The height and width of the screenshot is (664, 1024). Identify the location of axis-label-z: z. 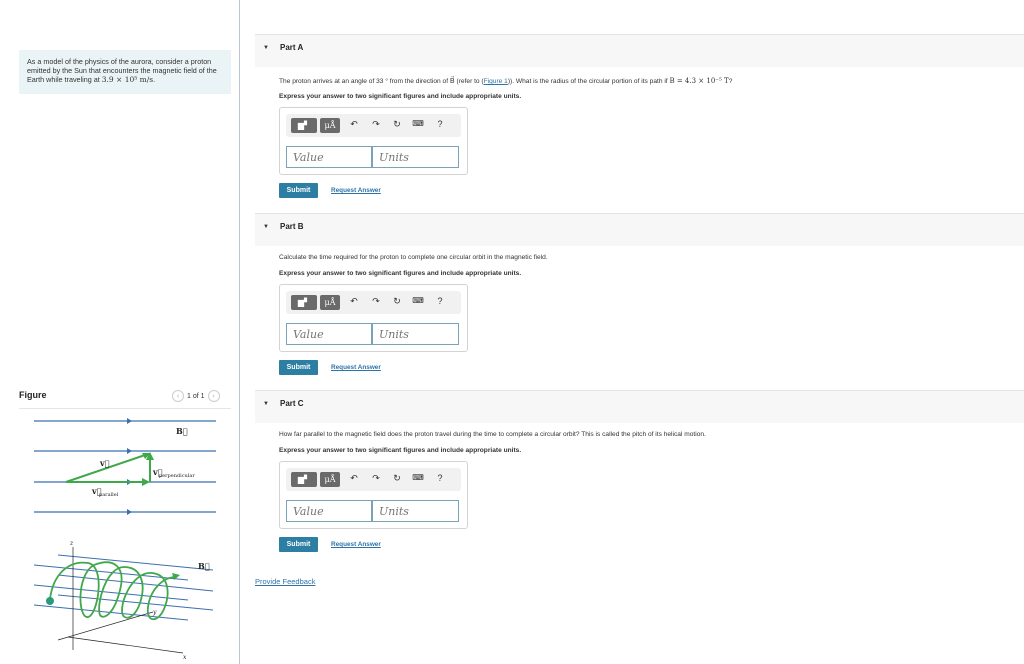
(71, 543).